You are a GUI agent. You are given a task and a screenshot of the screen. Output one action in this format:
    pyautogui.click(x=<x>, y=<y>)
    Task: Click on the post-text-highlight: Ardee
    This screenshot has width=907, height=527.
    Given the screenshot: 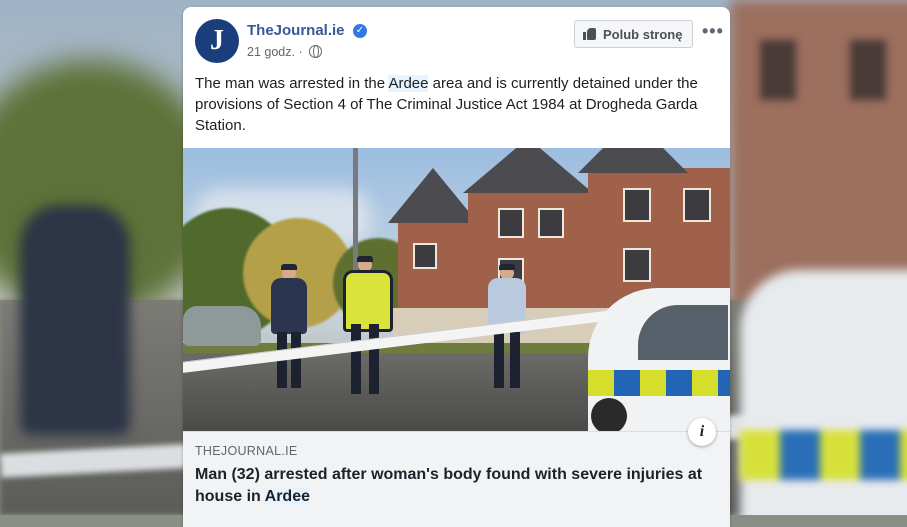 What is the action you would take?
    pyautogui.click(x=408, y=83)
    